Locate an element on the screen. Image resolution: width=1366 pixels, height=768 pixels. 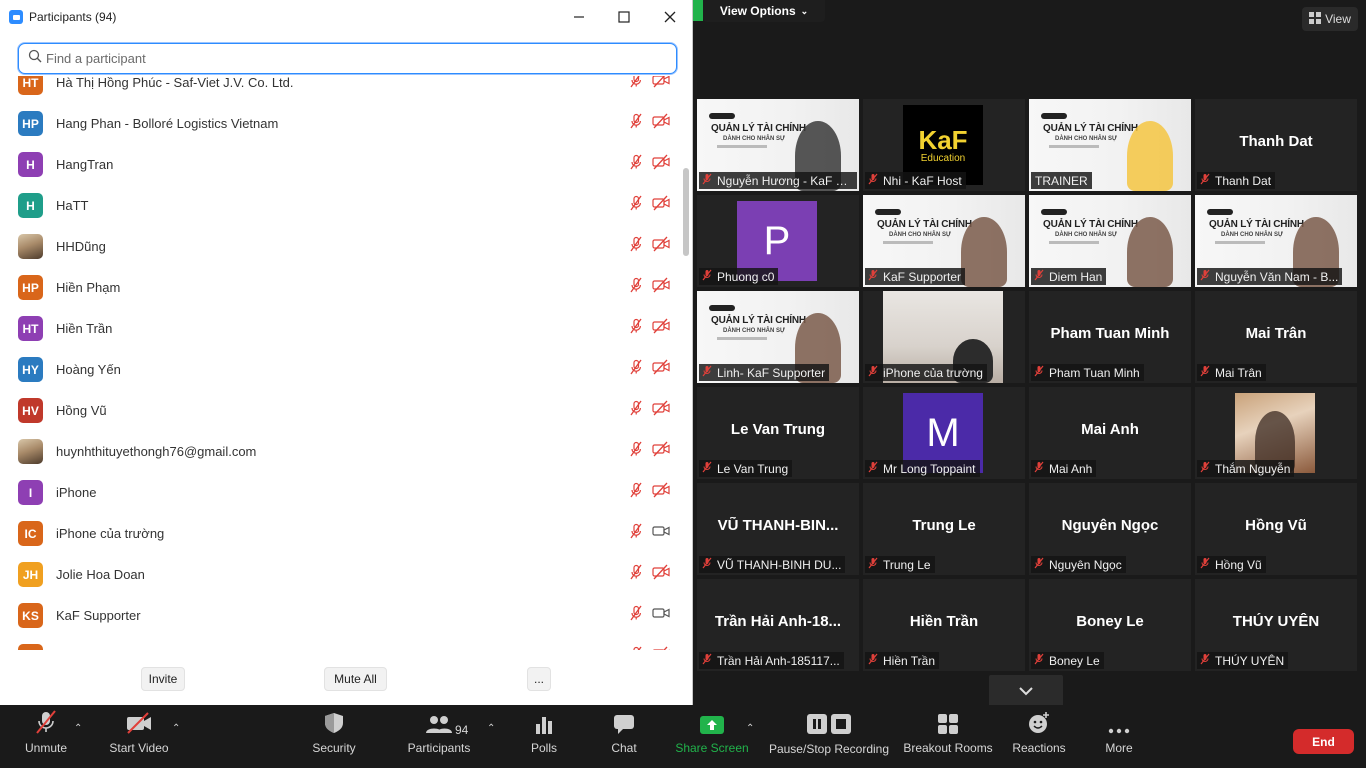
participant-search is located at coordinates (347, 58).